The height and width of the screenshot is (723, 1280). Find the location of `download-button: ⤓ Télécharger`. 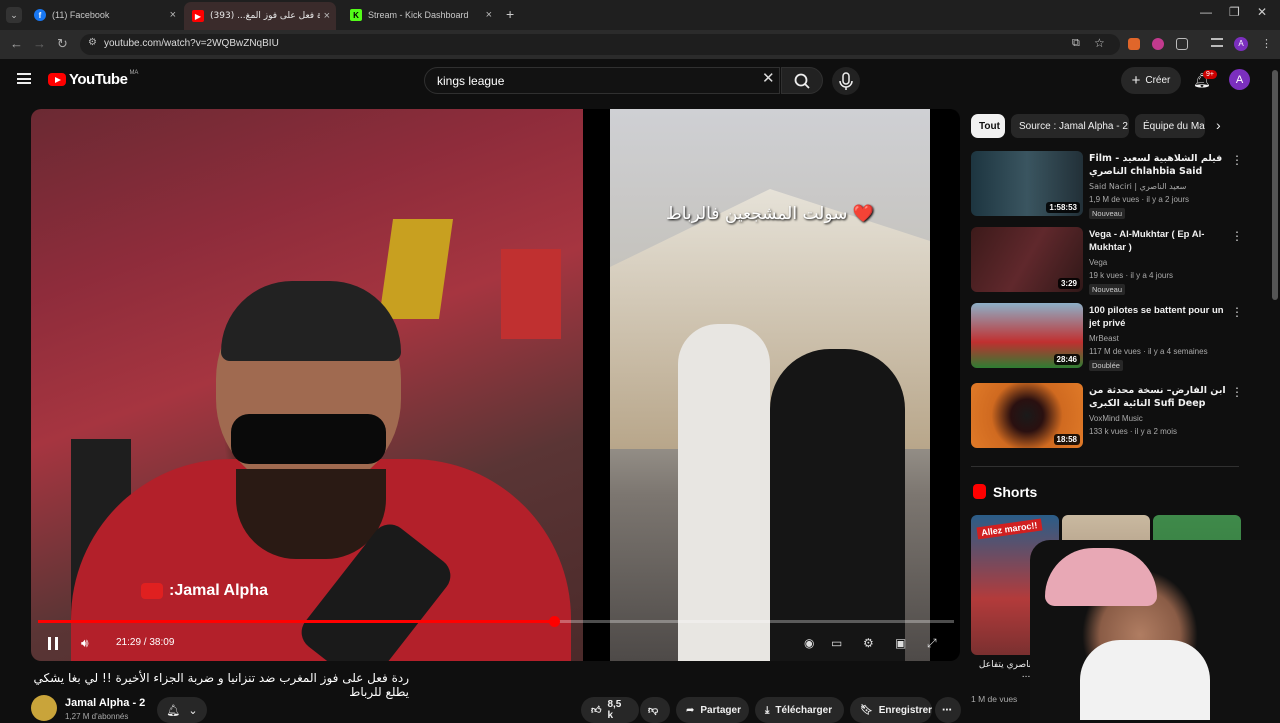

download-button: ⤓ Télécharger is located at coordinates (799, 710).